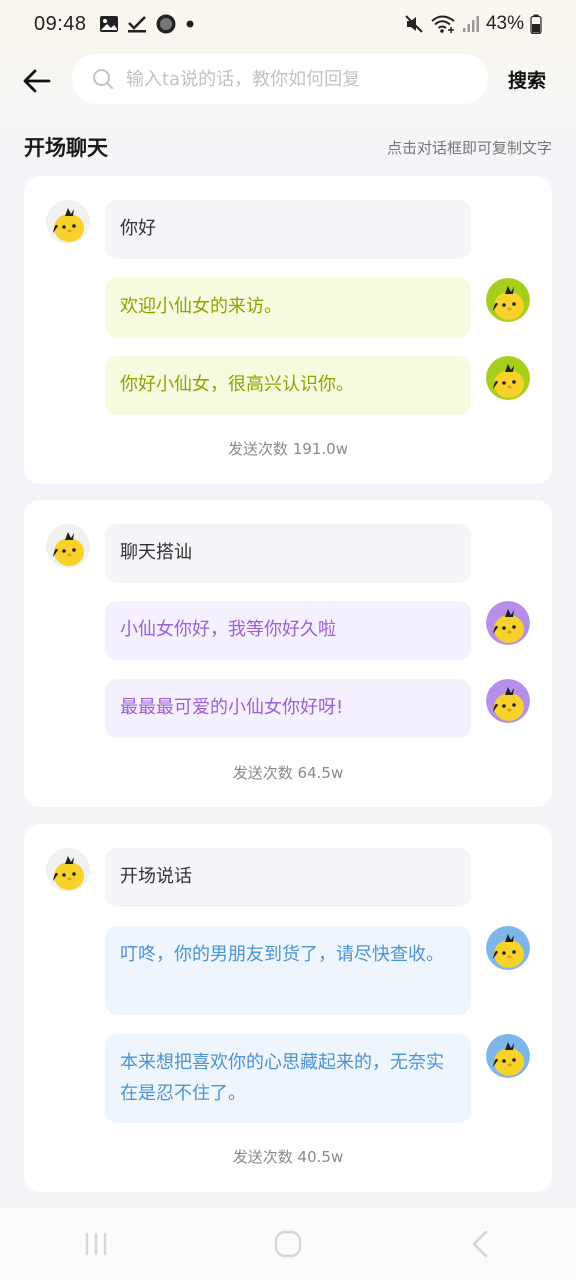  I want to click on recent-apps-icon, so click(96, 1244).